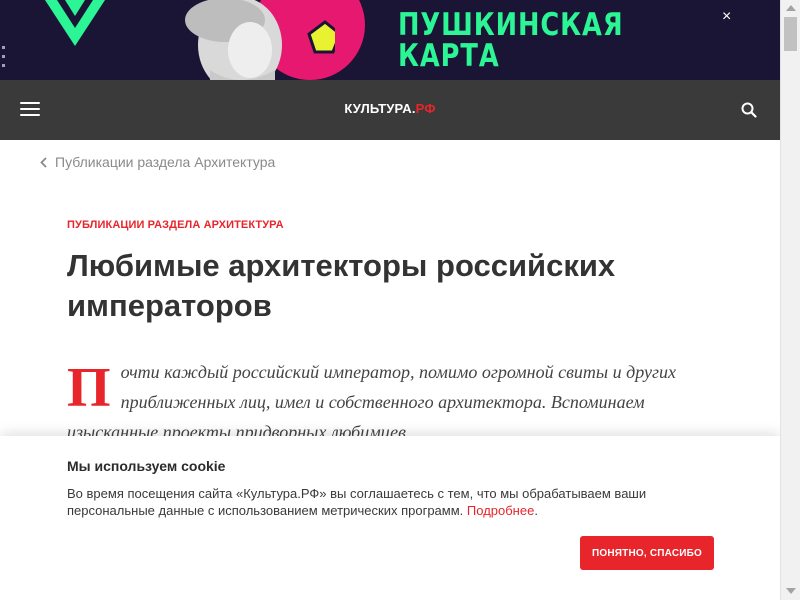 The image size is (800, 600). I want to click on breadcrumb-label: Публикации раздела Архитектура, so click(165, 162).